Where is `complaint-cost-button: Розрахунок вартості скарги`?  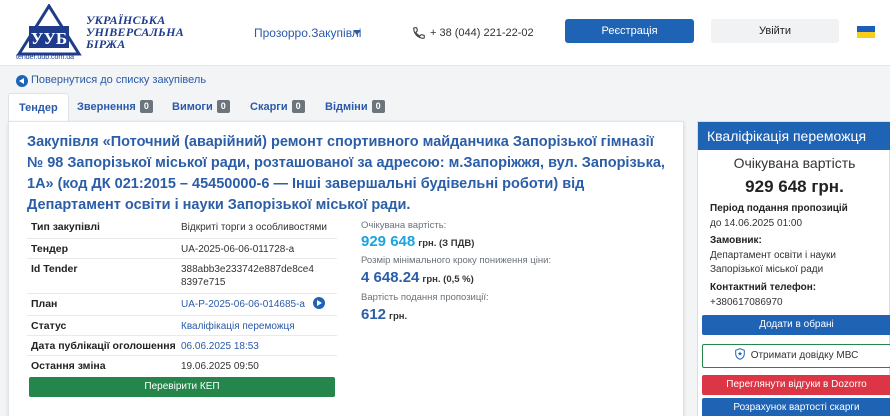
complaint-cost-button: Розрахунок вартості скарги is located at coordinates (796, 407).